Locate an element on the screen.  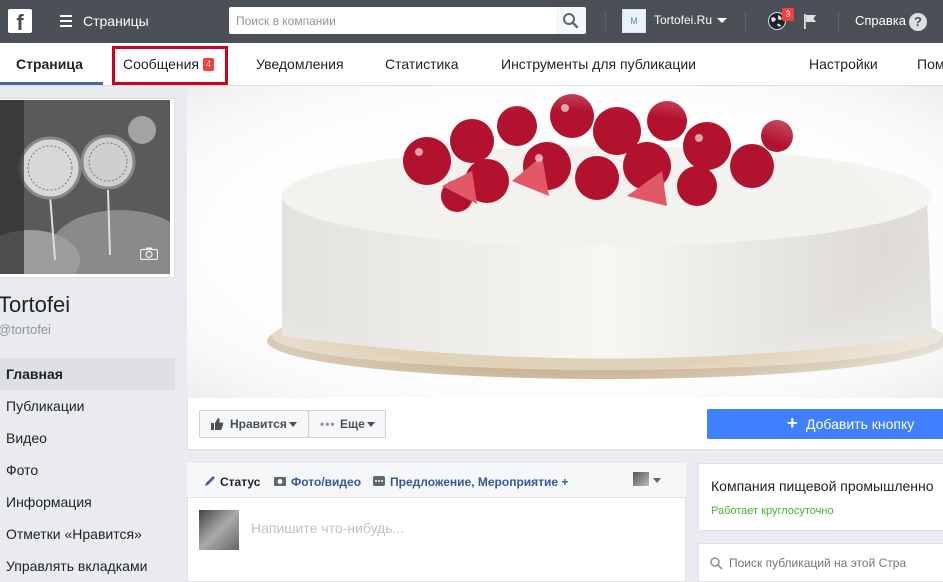
composer-status-label: Статус is located at coordinates (240, 482).